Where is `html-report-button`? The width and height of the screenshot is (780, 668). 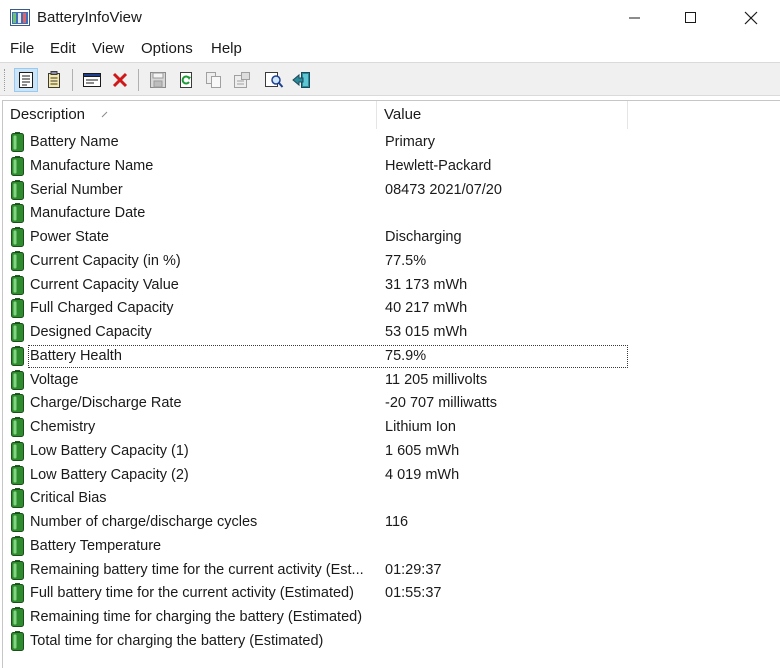
html-report-button is located at coordinates (54, 80).